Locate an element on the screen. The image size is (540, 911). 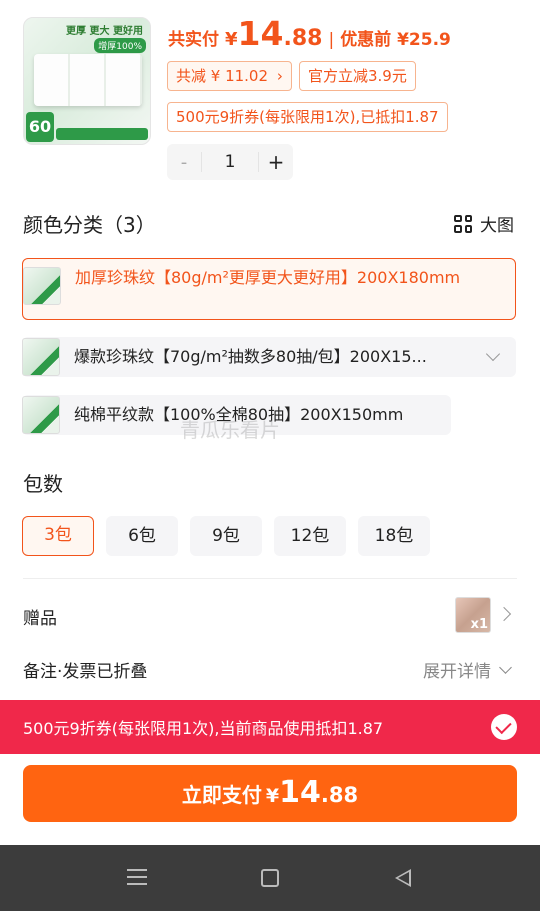
expand-label: 展开详情 is located at coordinates (457, 672).